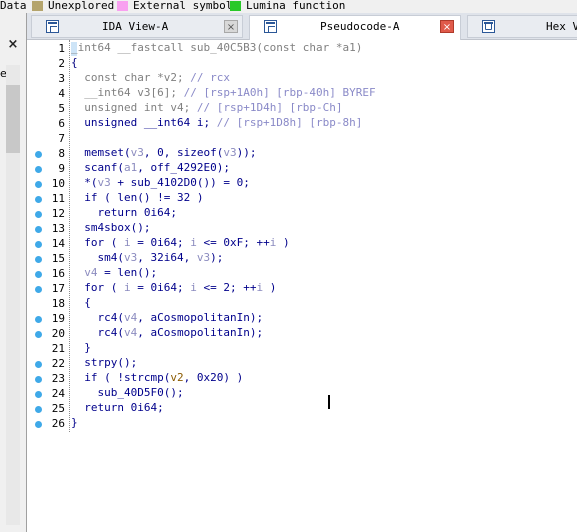 The height and width of the screenshot is (532, 577). What do you see at coordinates (58, 273) in the screenshot?
I see `line-number: 16` at bounding box center [58, 273].